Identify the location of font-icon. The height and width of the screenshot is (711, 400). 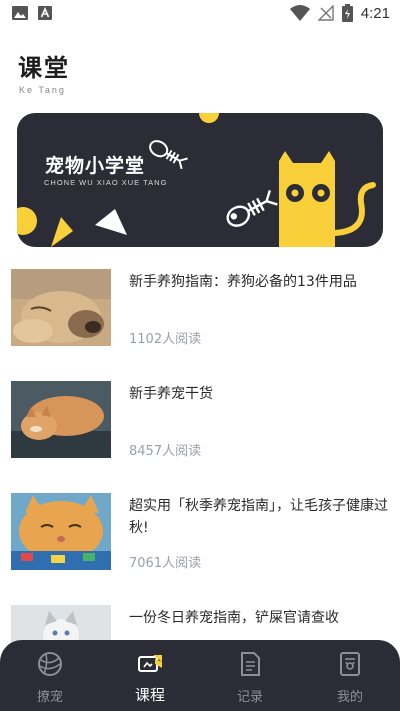
(45, 13).